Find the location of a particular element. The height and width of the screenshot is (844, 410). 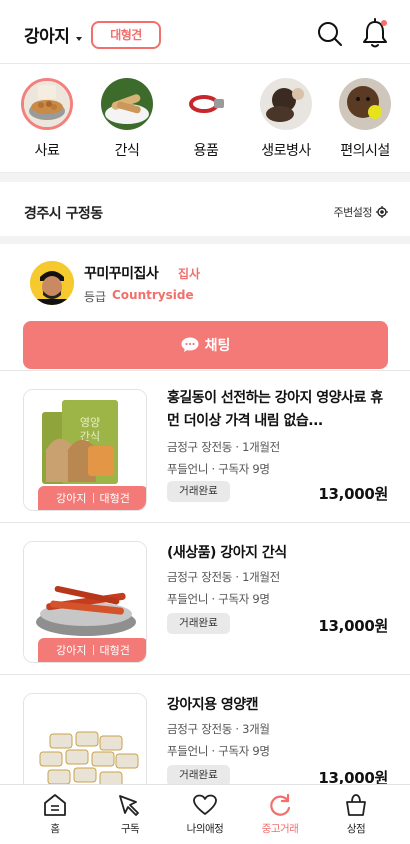

chat-button: 채팅 is located at coordinates (205, 345).